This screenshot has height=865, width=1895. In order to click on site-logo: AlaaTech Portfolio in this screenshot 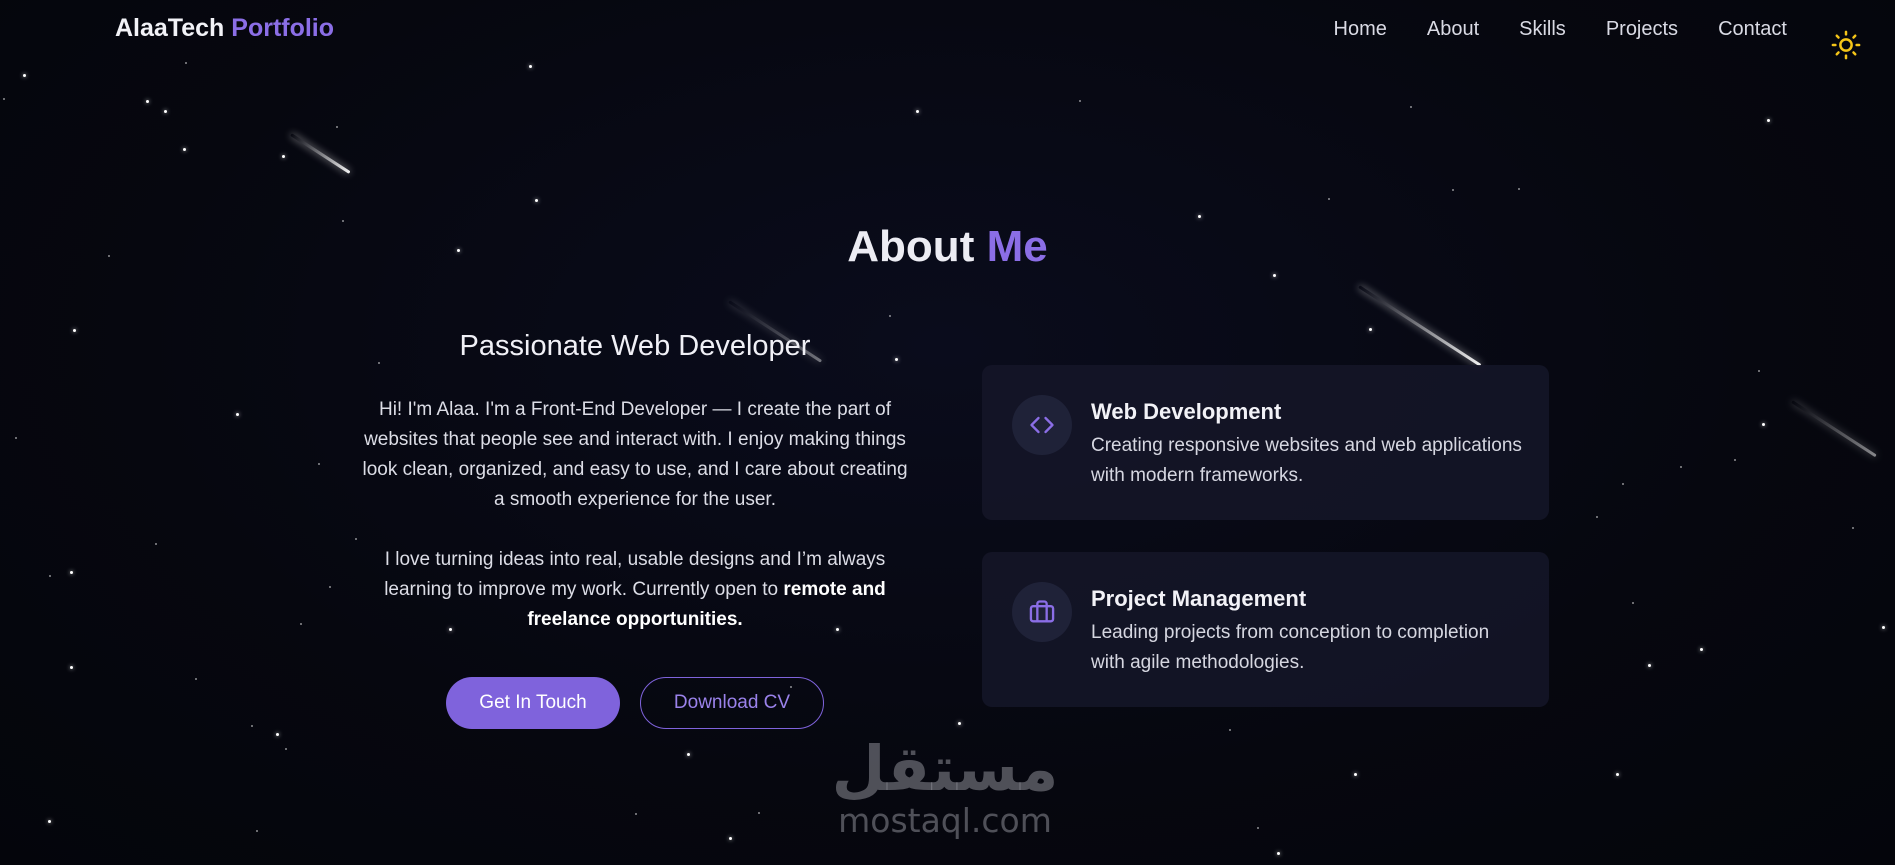, I will do `click(224, 28)`.